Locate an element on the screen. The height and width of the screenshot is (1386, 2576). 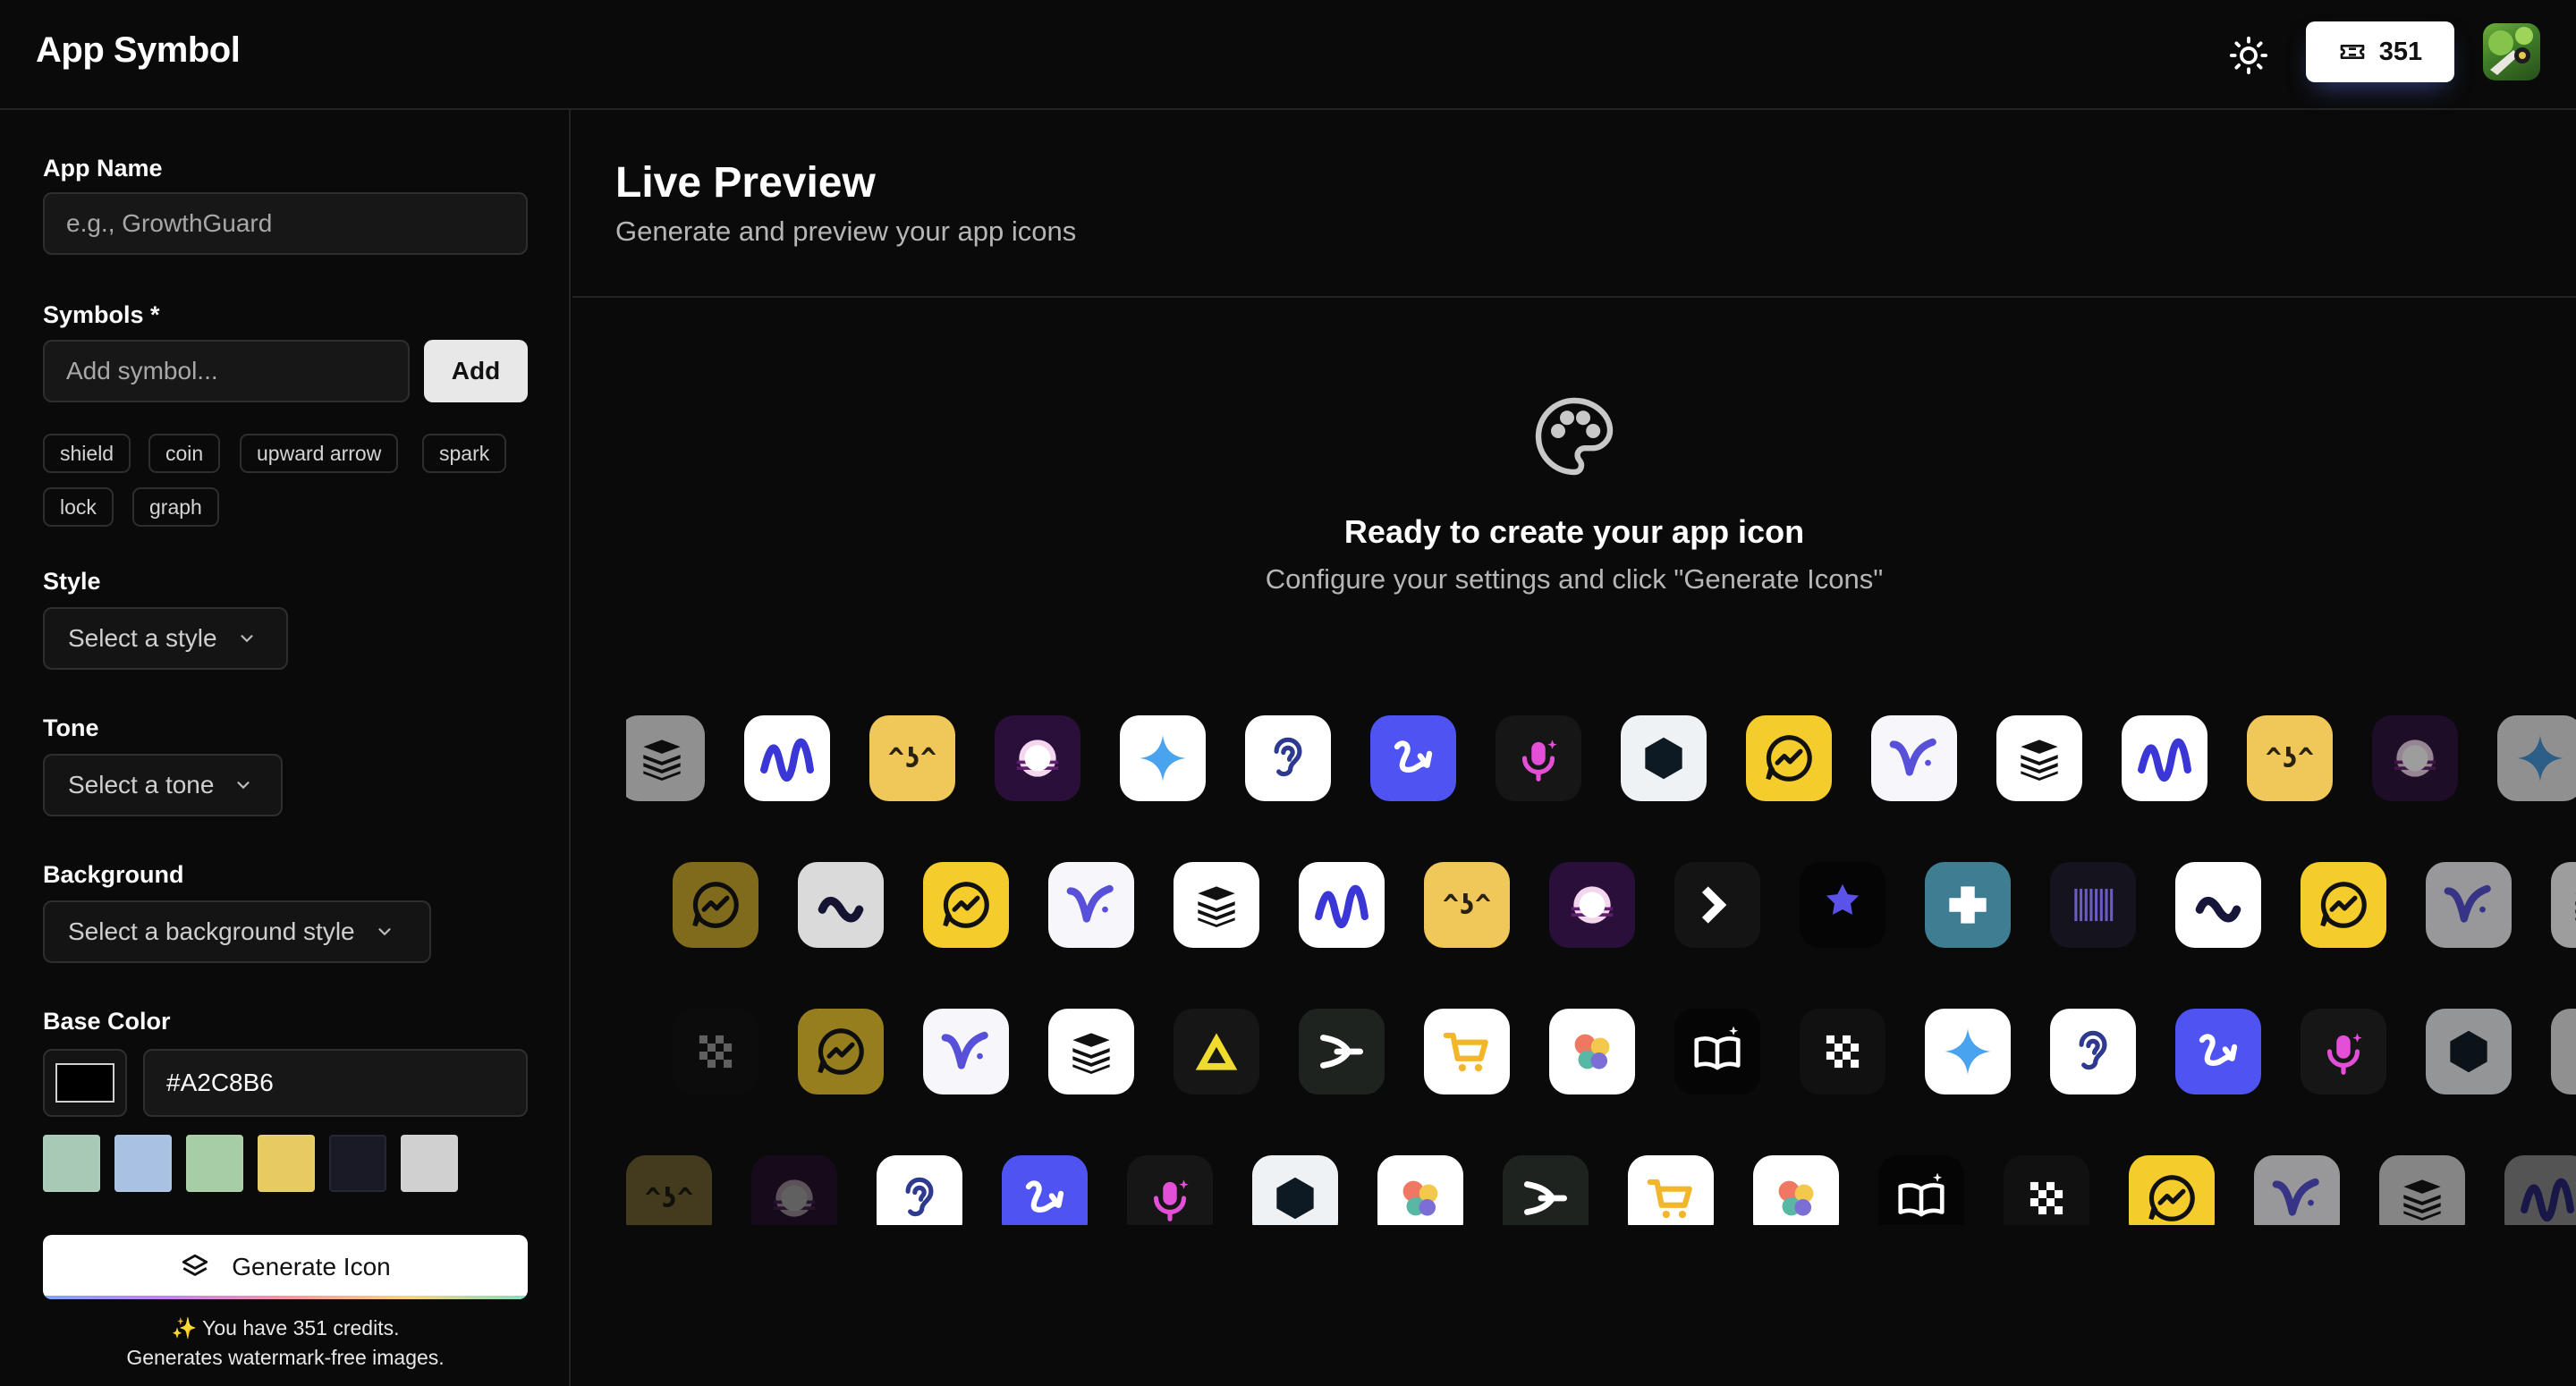
checker-icon is located at coordinates (715, 1051).